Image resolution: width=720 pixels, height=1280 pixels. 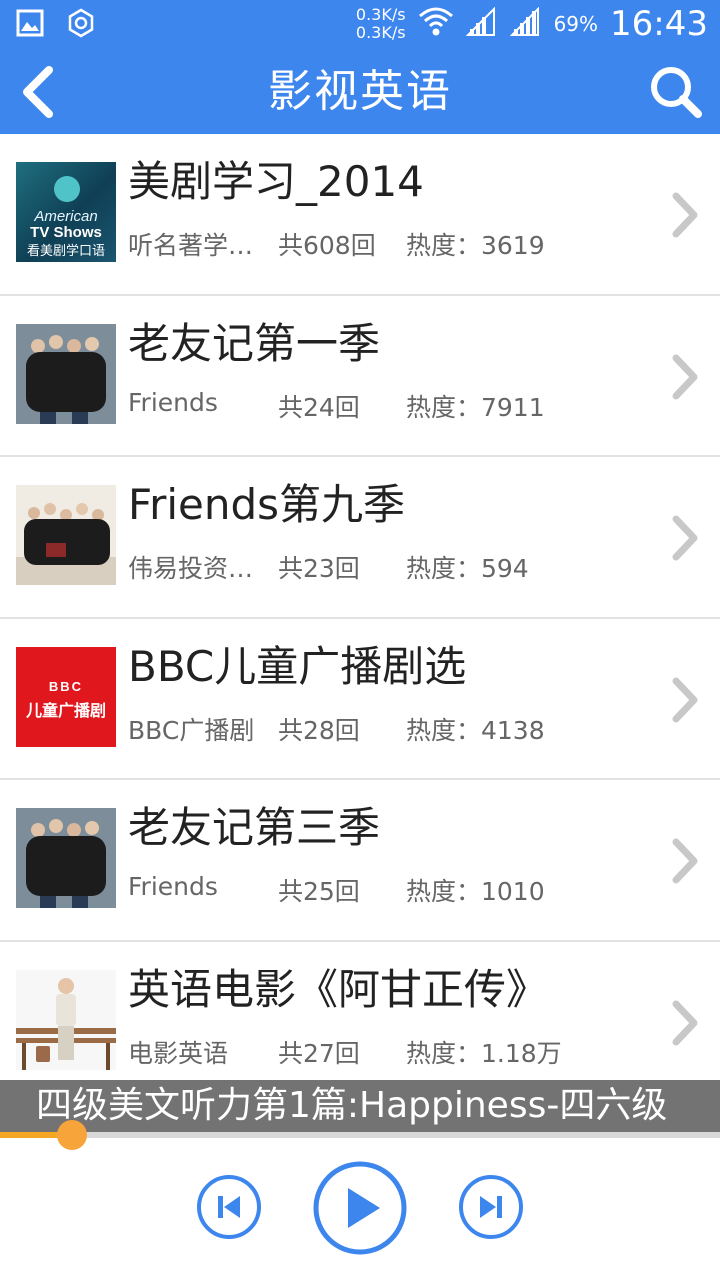 What do you see at coordinates (178, 1053) in the screenshot?
I see `item-source: 电影英语` at bounding box center [178, 1053].